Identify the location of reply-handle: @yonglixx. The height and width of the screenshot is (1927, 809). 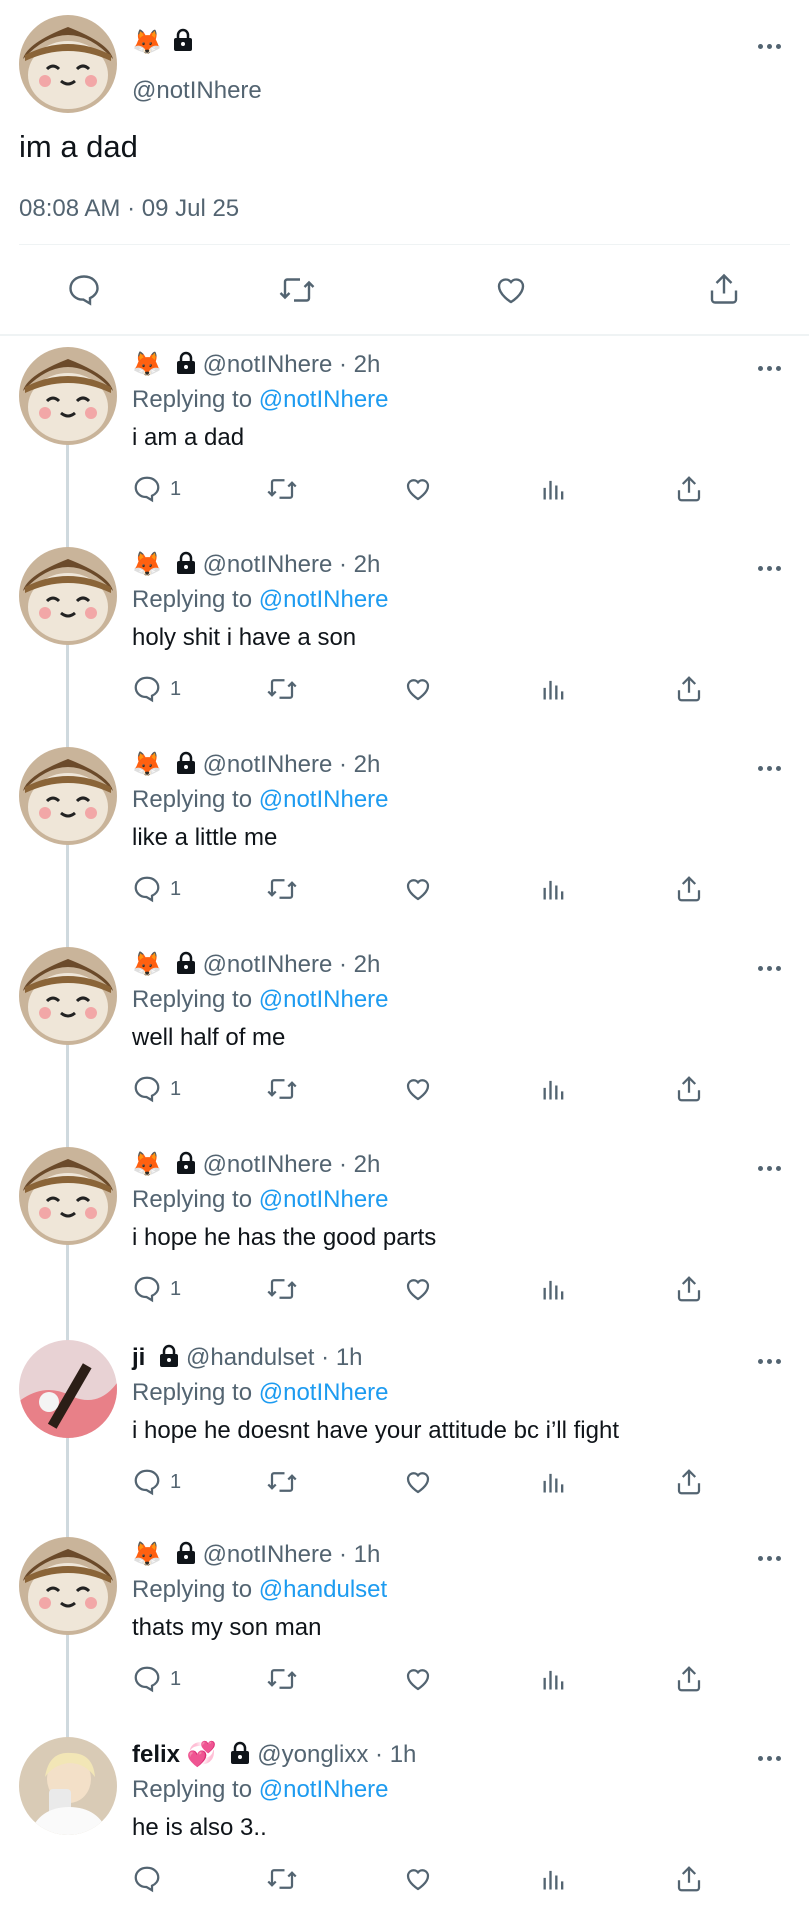
(312, 1754).